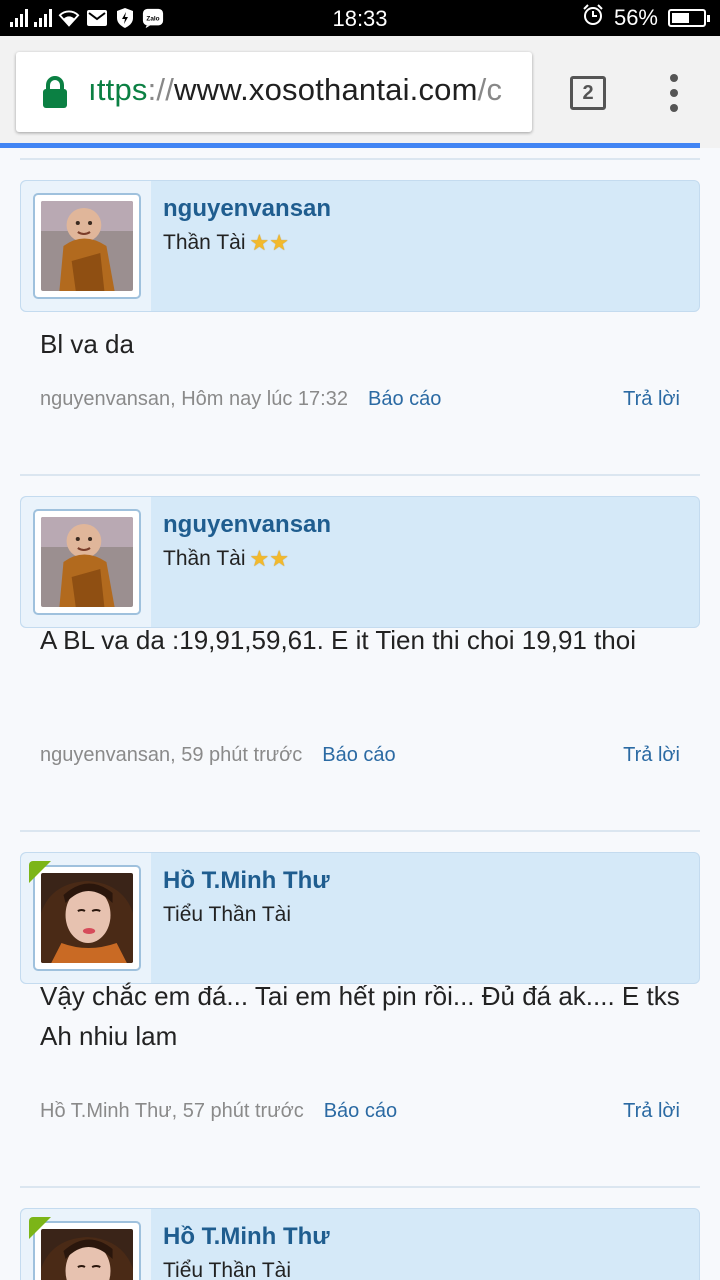  What do you see at coordinates (171, 755) in the screenshot?
I see `post-author-time: nguyenvansan, 59 phút trước` at bounding box center [171, 755].